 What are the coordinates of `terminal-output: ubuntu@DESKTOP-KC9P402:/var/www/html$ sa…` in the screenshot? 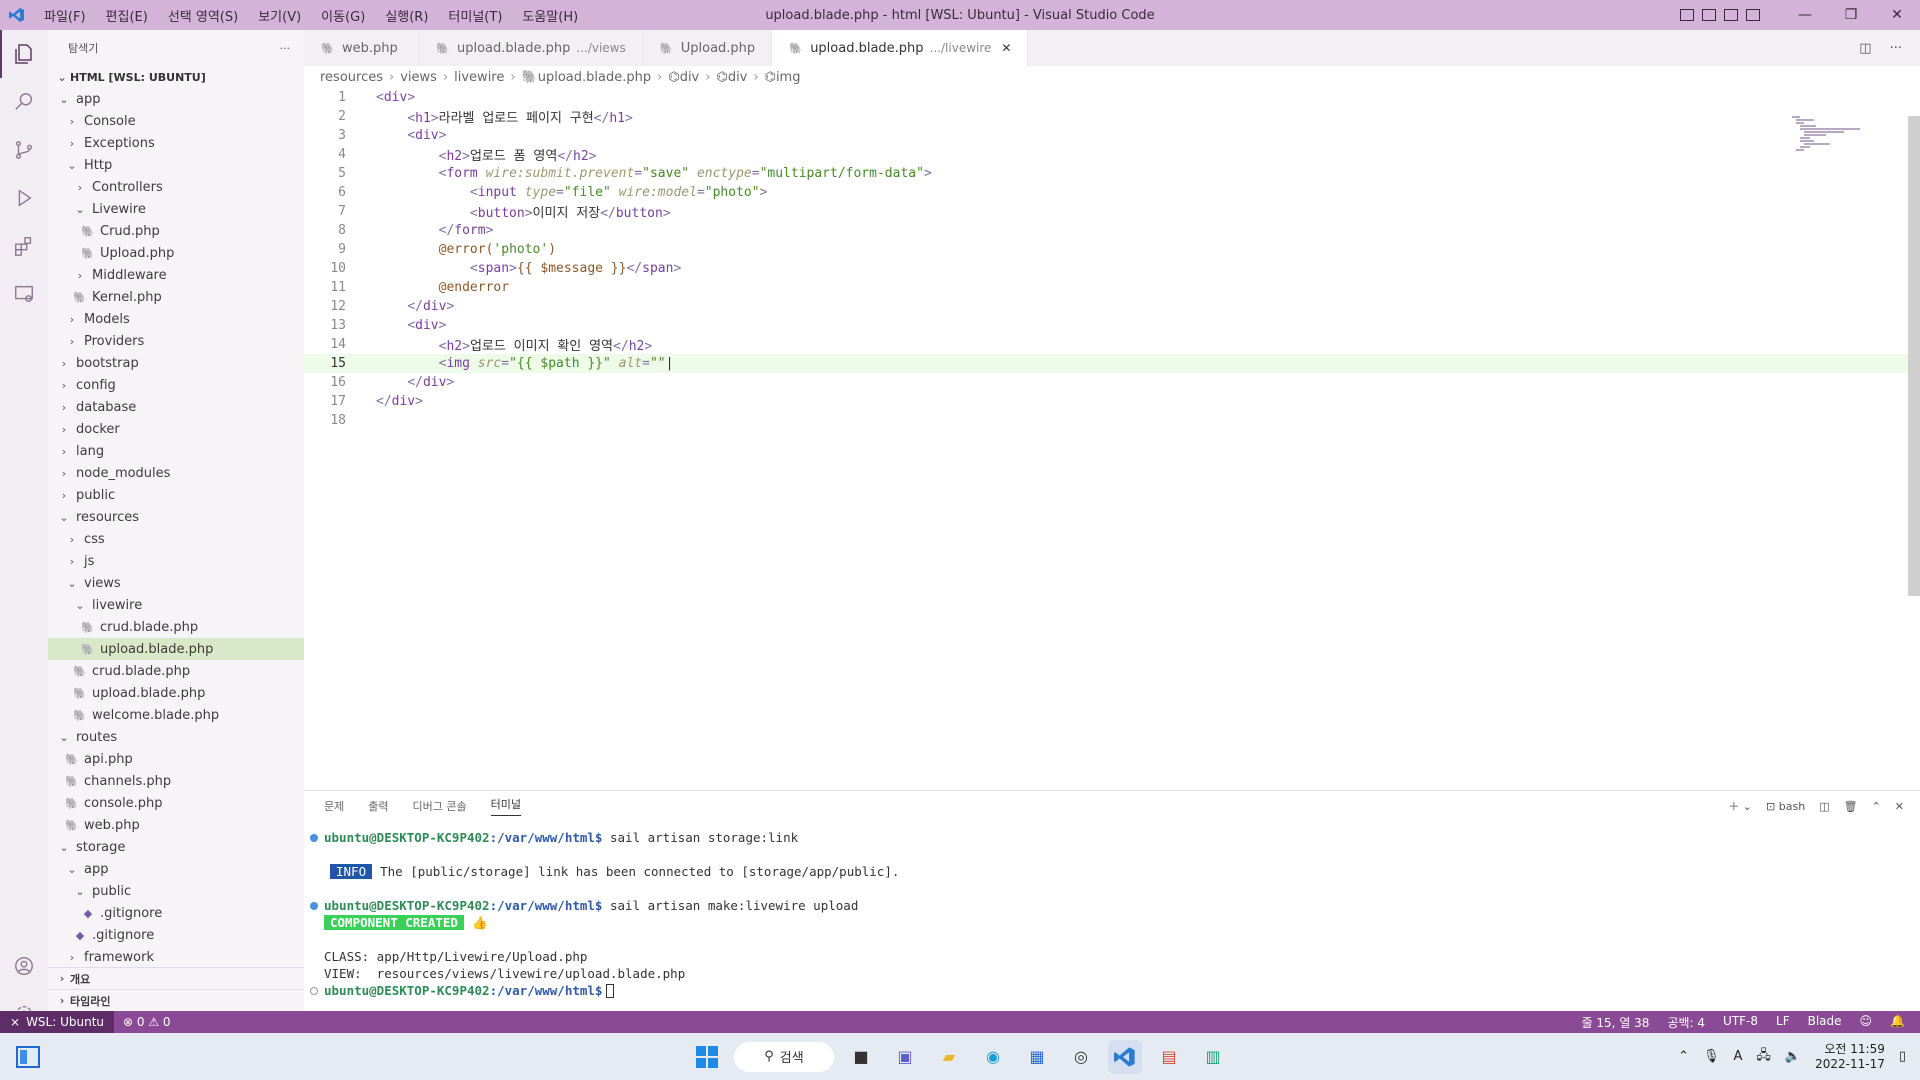 It's located at (1112, 910).